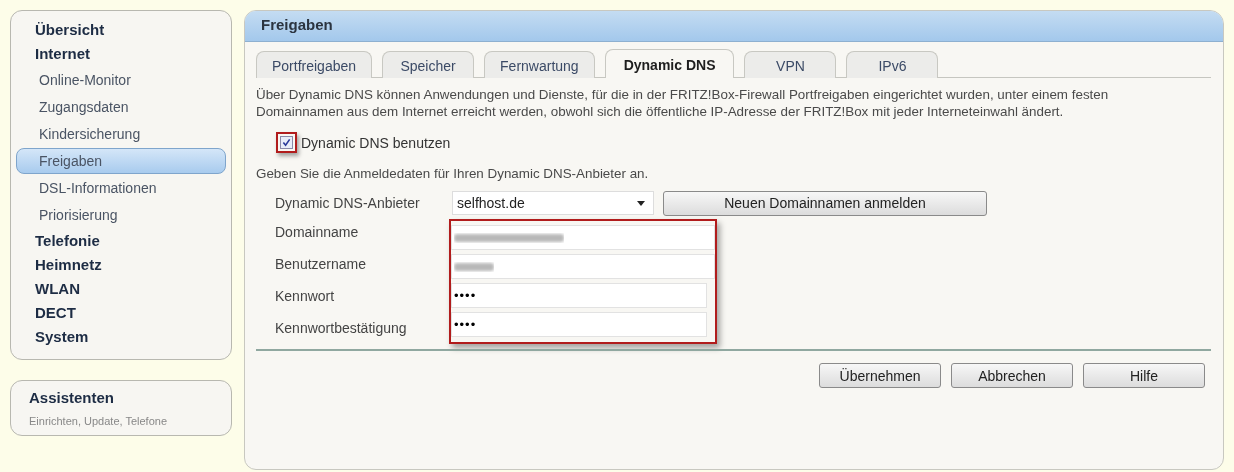  Describe the element at coordinates (121, 134) in the screenshot. I see `submenu-item: Kindersicherung` at that location.